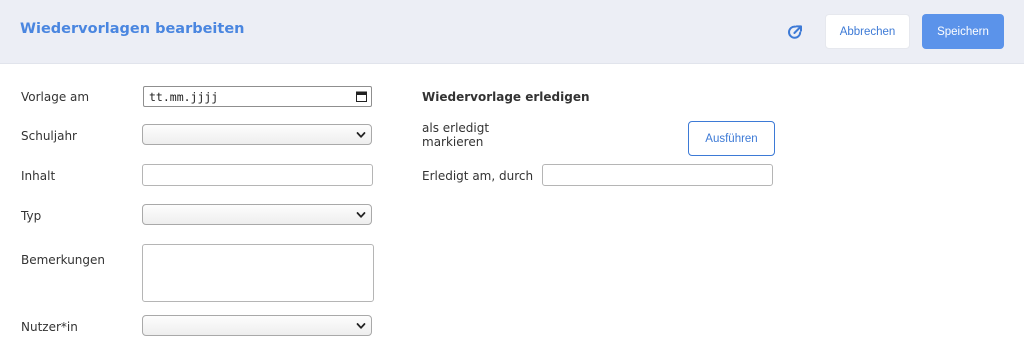 The image size is (1024, 360). What do you see at coordinates (731, 138) in the screenshot?
I see `execute-button: Ausführen` at bounding box center [731, 138].